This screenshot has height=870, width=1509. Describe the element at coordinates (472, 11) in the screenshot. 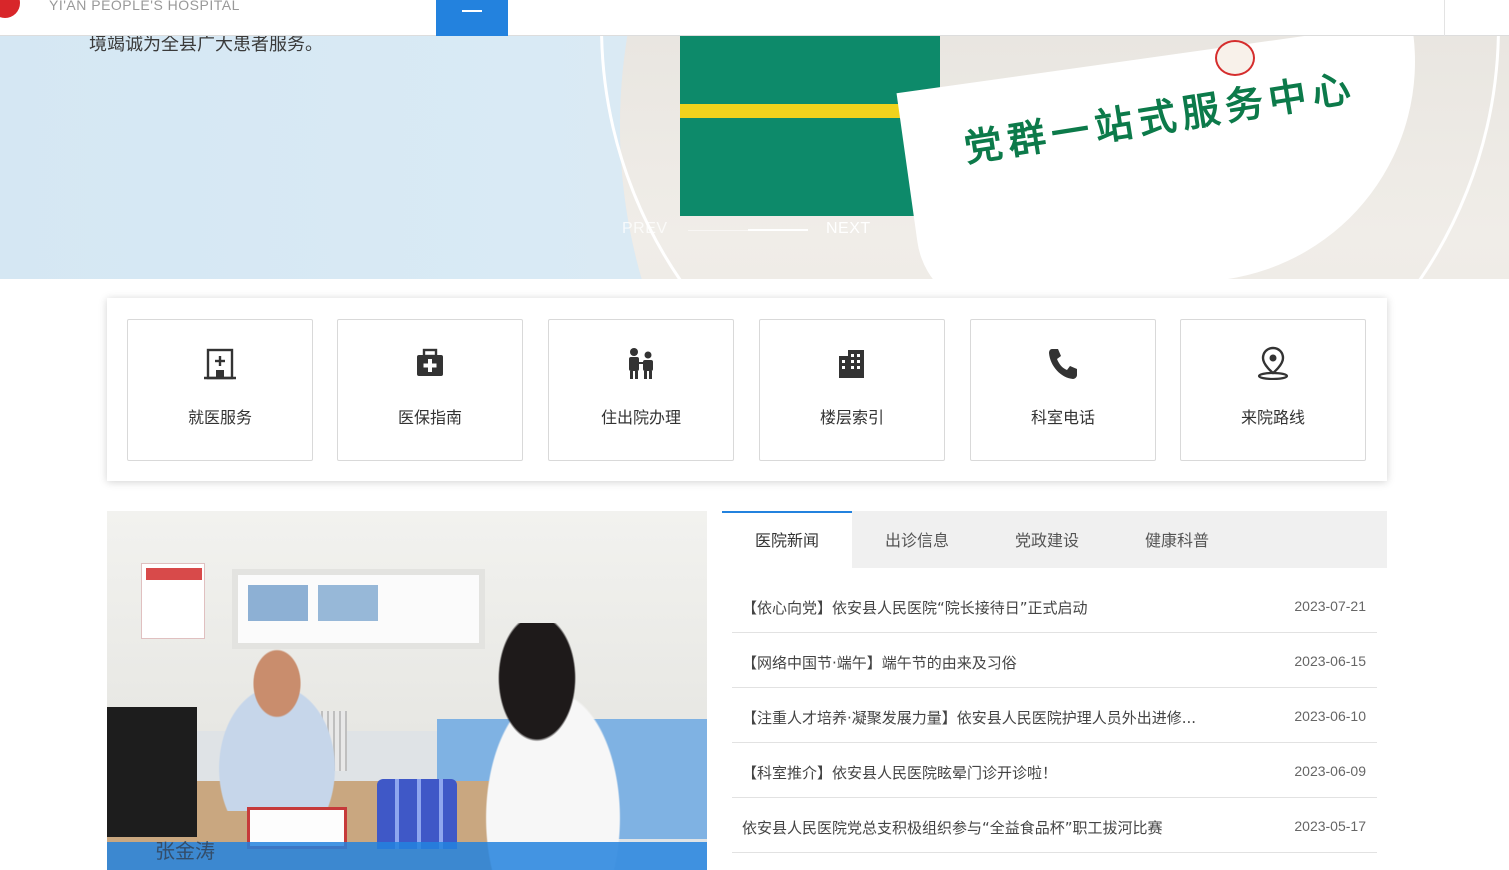

I see `menu-icon` at that location.